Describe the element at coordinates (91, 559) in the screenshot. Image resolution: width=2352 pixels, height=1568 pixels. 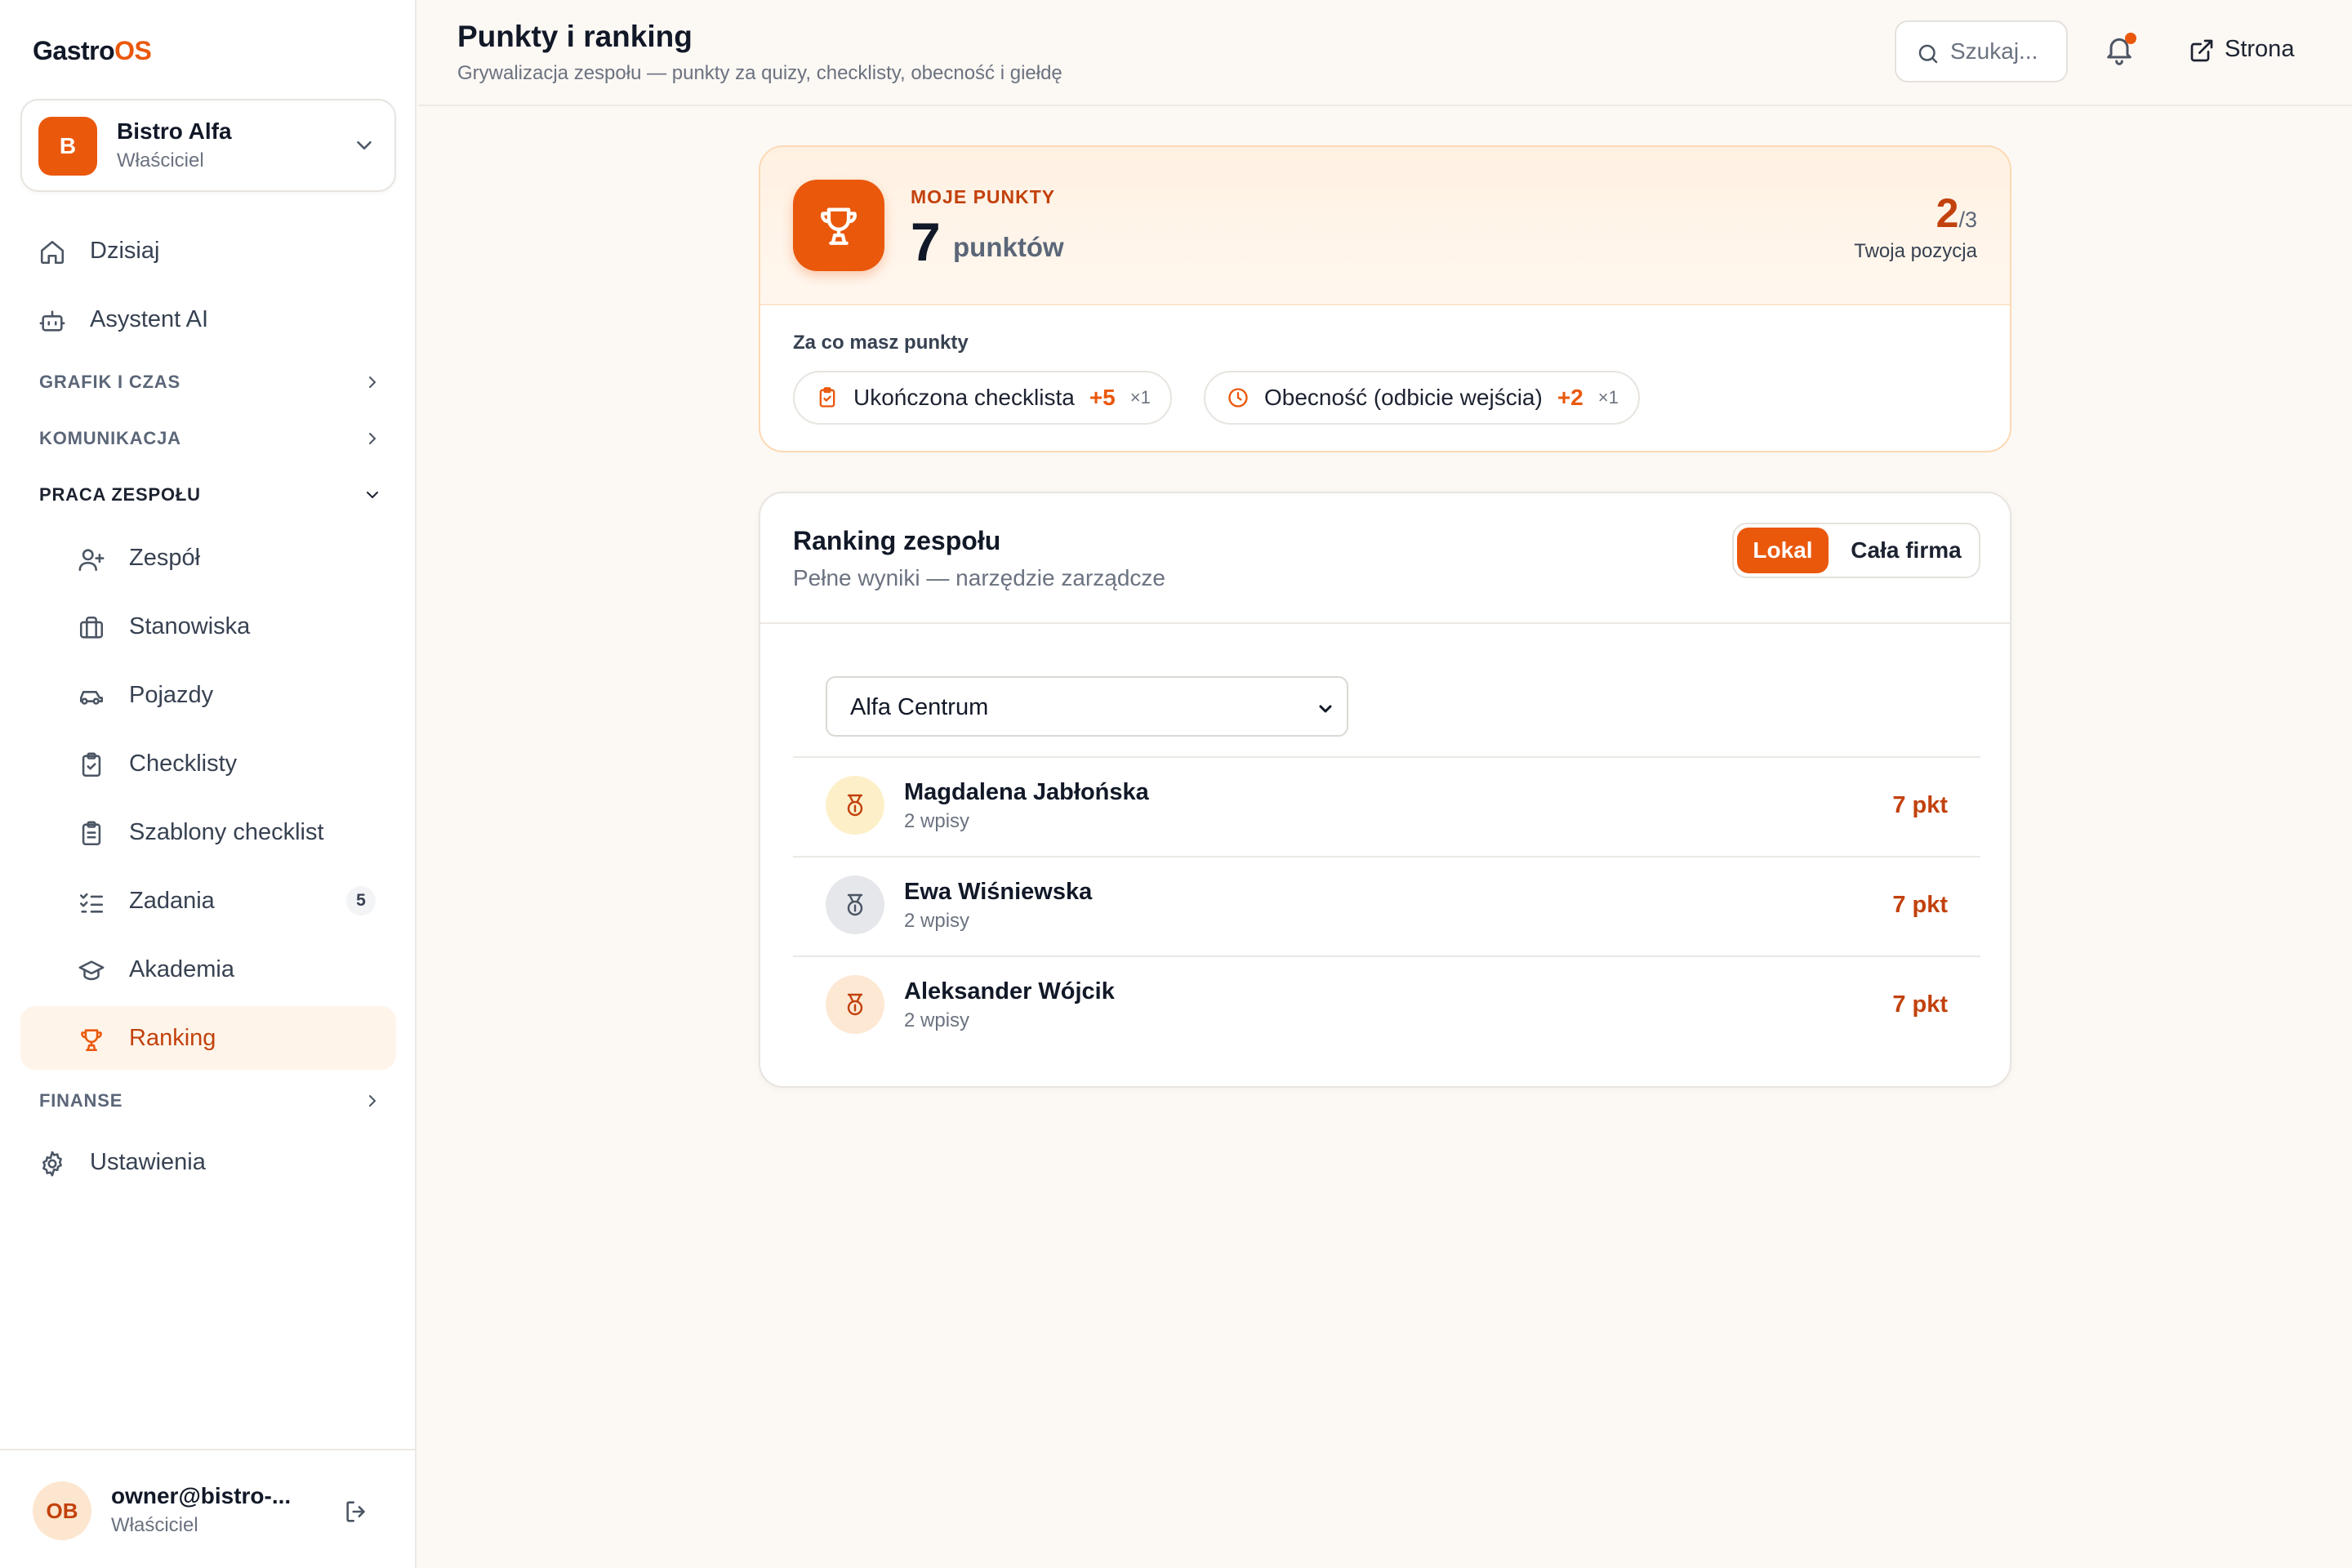
I see `user-plus-icon` at that location.